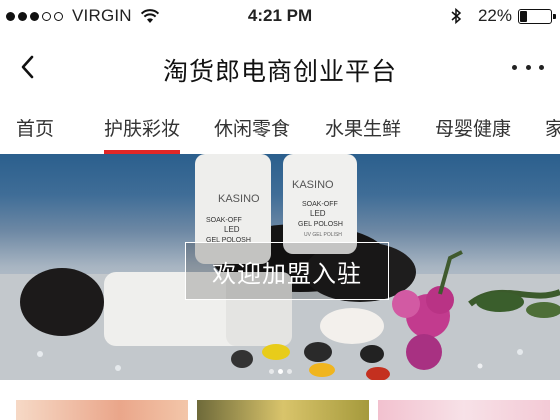  Describe the element at coordinates (252, 129) in the screenshot. I see `tab-label: 休闲零食` at that location.